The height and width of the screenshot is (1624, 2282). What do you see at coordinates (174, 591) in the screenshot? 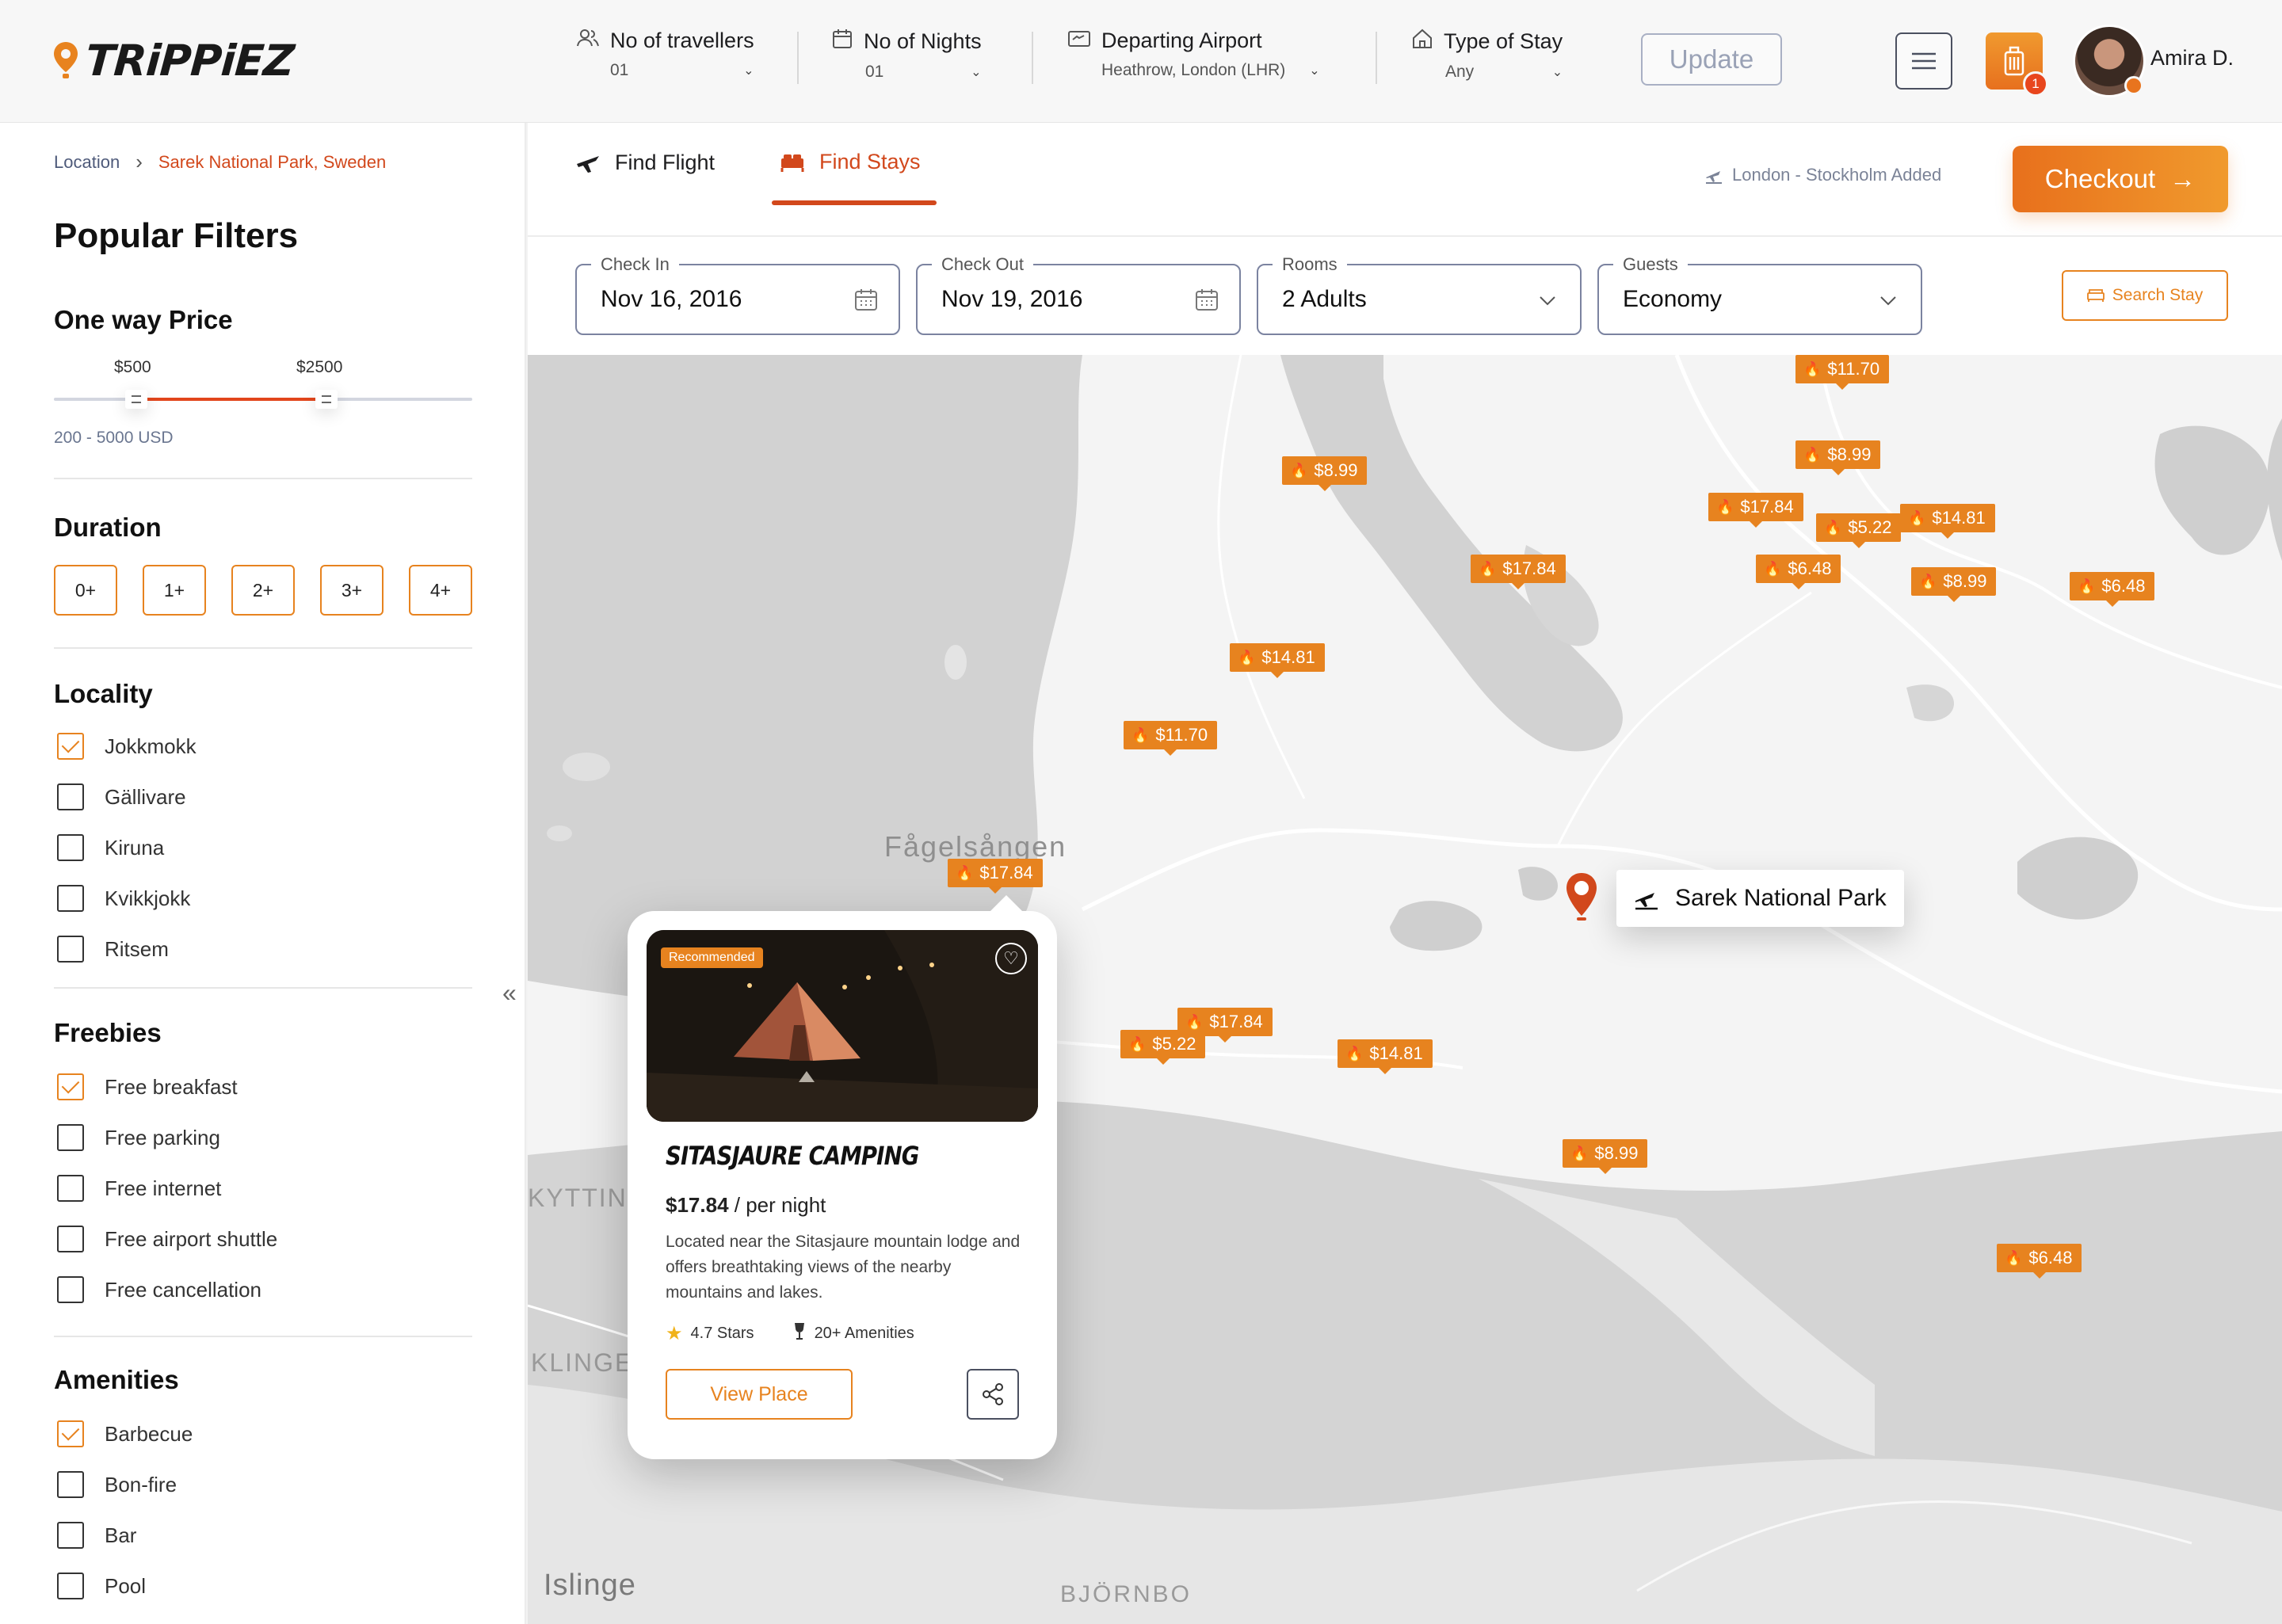
I see `duration-option: 1+` at bounding box center [174, 591].